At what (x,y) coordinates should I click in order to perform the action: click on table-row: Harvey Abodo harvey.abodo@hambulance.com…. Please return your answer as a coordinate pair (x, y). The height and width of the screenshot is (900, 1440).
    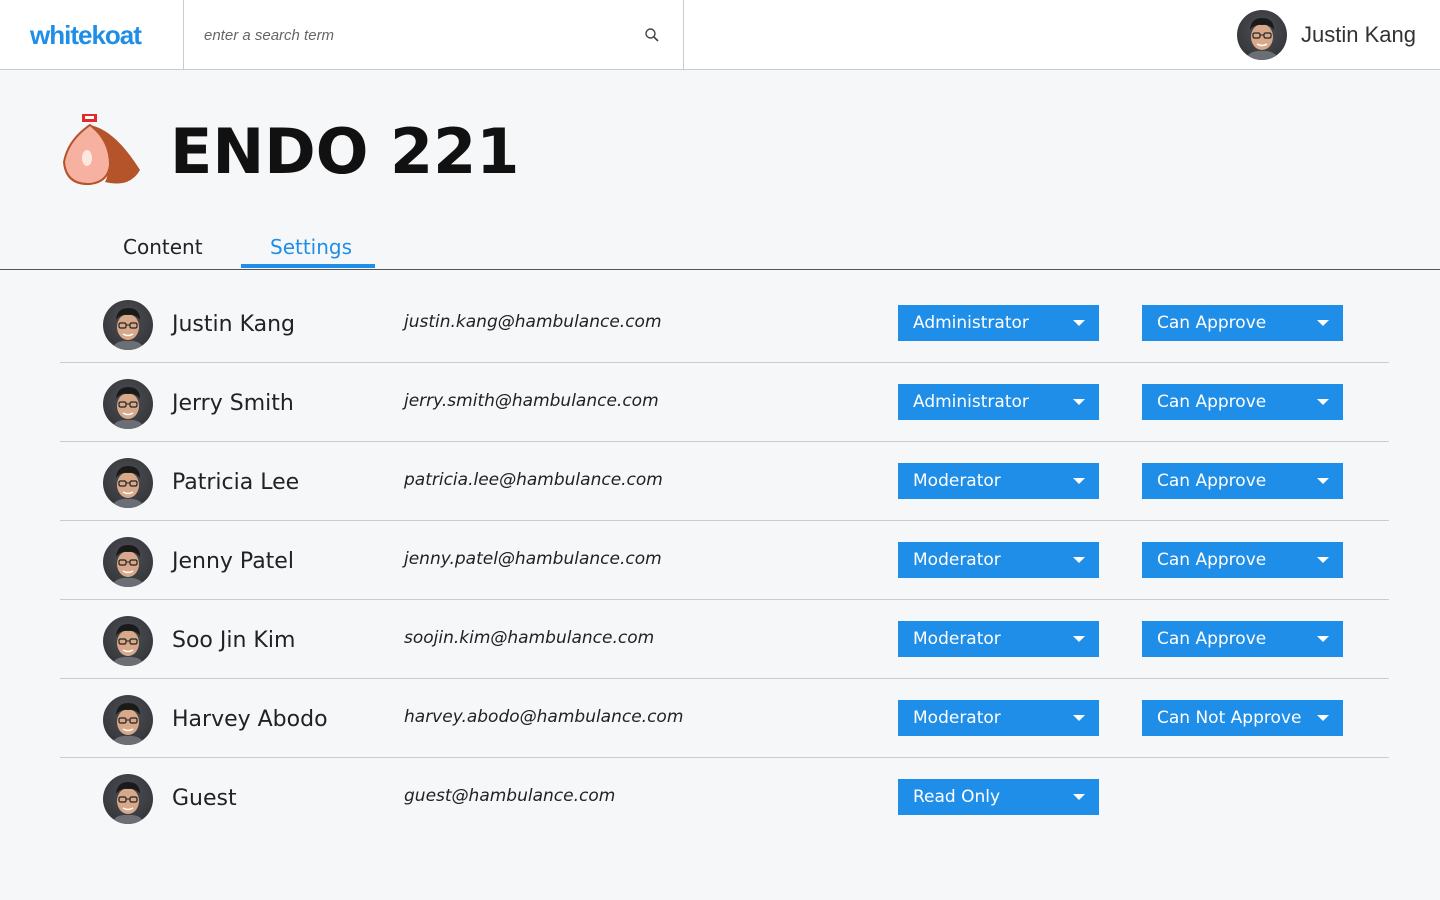
    Looking at the image, I should click on (724, 718).